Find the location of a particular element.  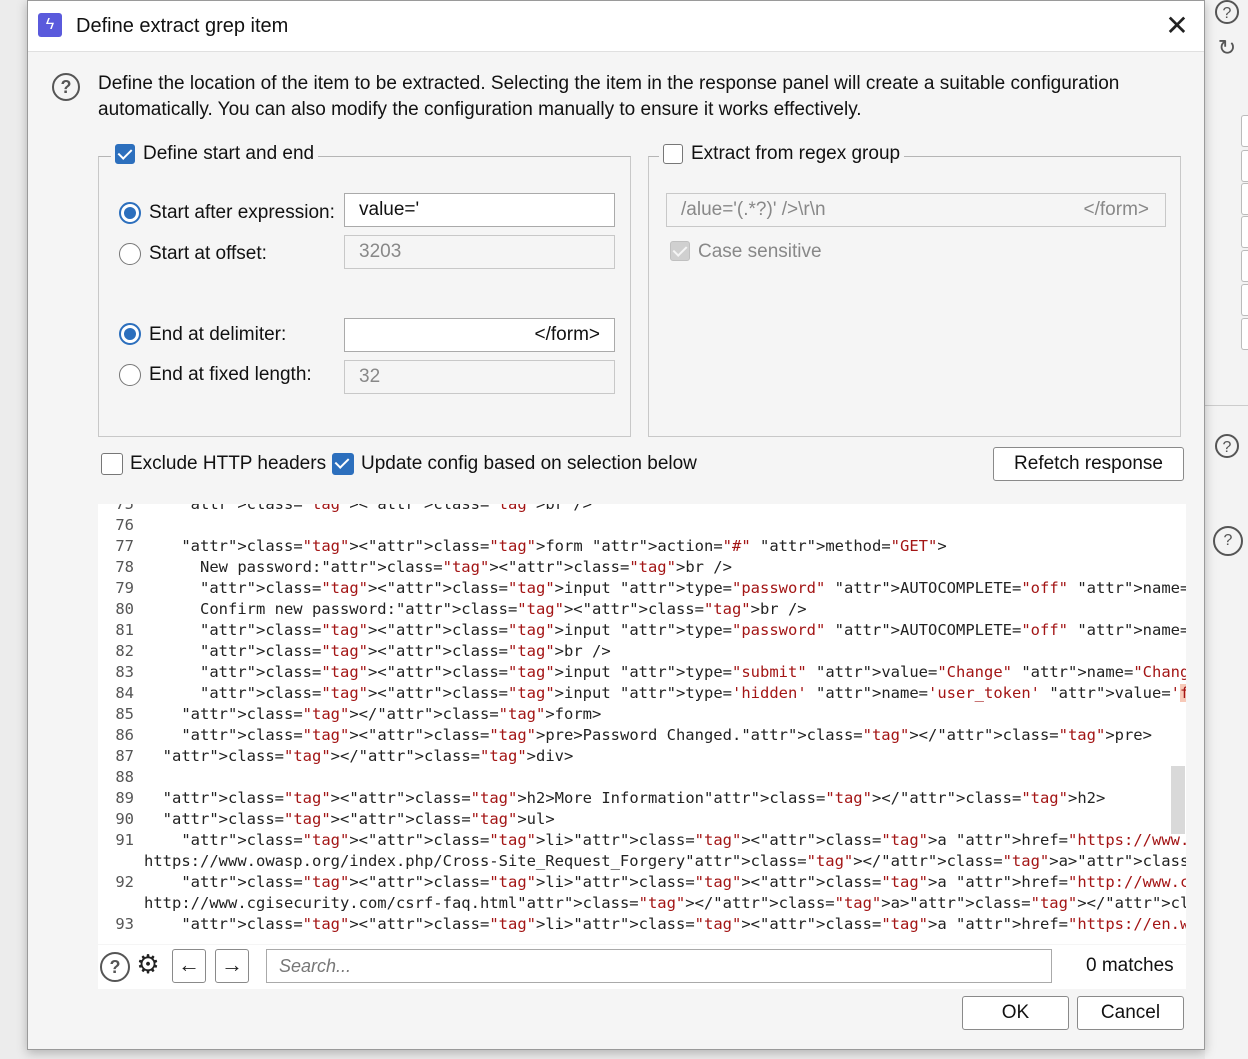

close-button: ✕ is located at coordinates (1177, 26).